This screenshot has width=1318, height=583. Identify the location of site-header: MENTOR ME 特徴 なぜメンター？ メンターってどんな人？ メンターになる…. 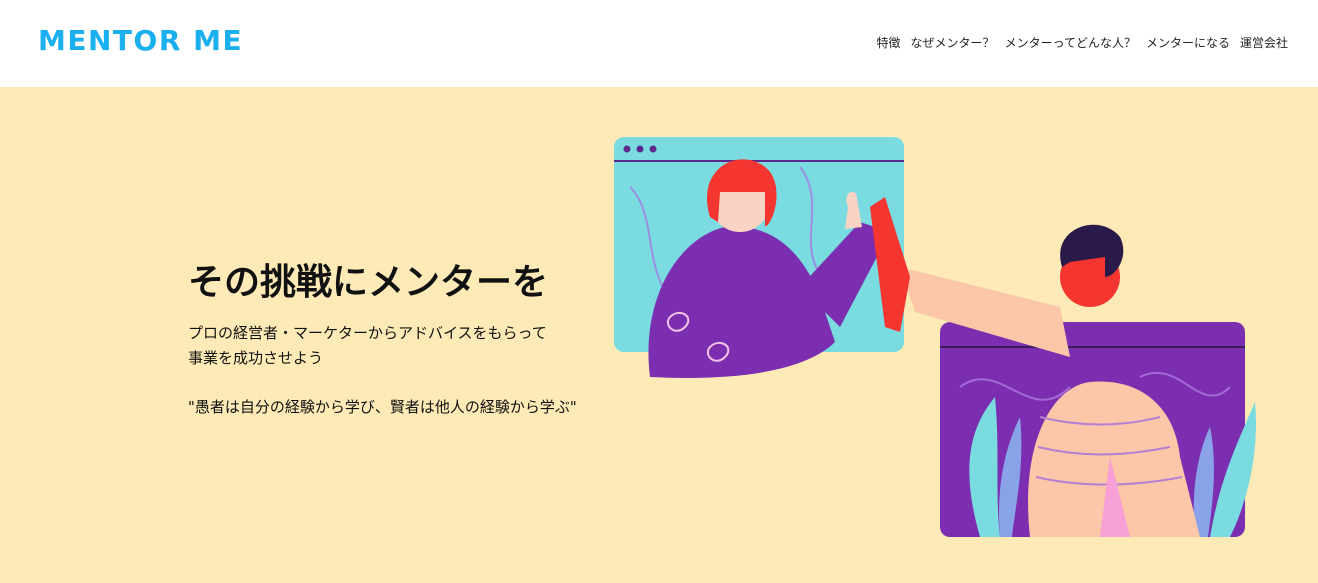
(659, 43).